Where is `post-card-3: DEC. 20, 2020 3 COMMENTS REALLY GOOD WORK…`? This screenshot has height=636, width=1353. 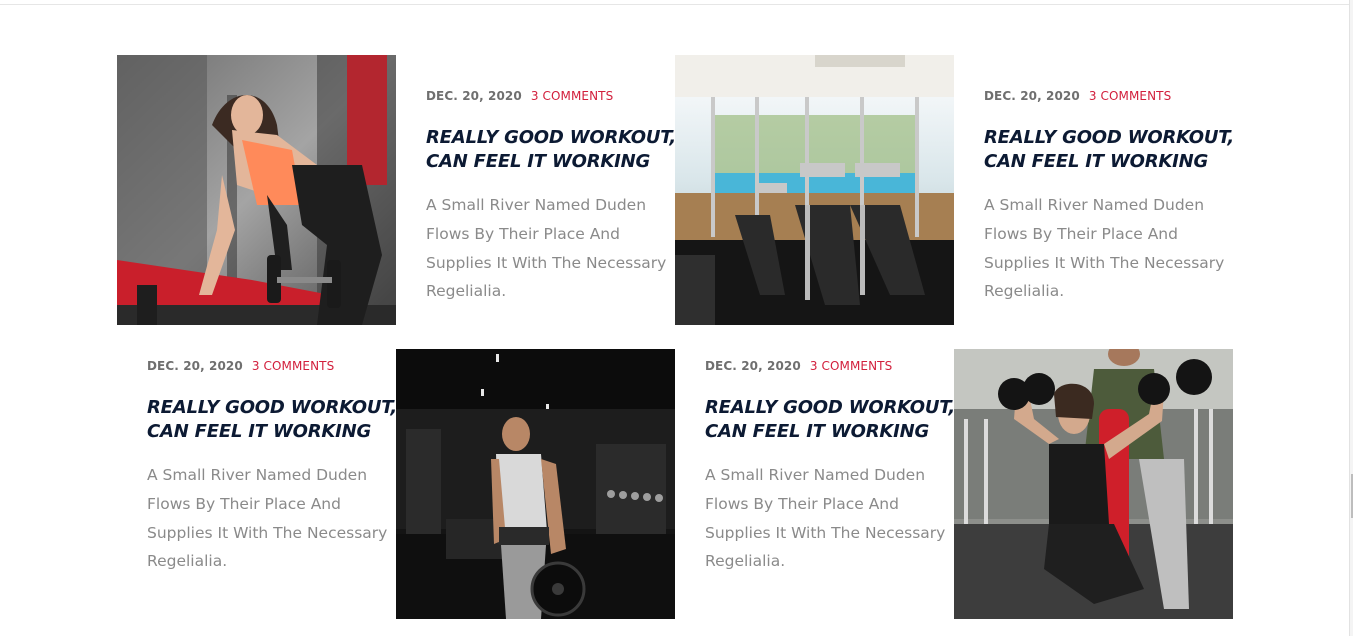 post-card-3: DEC. 20, 2020 3 COMMENTS REALLY GOOD WORK… is located at coordinates (272, 467).